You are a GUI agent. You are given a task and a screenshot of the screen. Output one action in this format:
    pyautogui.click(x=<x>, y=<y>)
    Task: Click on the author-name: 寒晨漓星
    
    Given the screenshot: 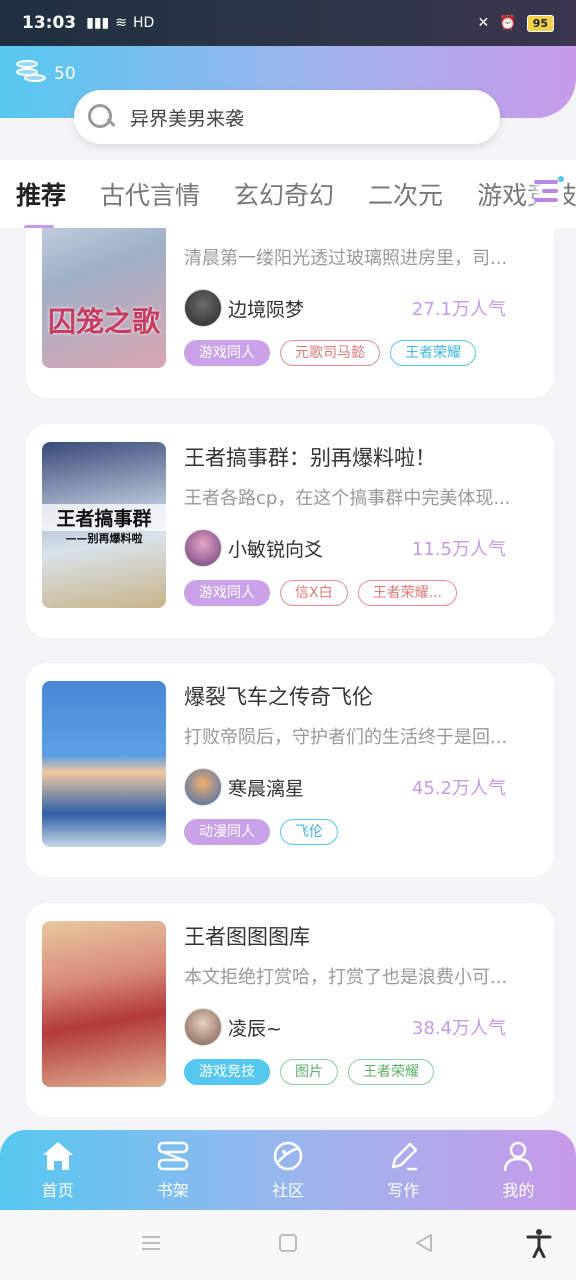 What is the action you would take?
    pyautogui.click(x=266, y=788)
    